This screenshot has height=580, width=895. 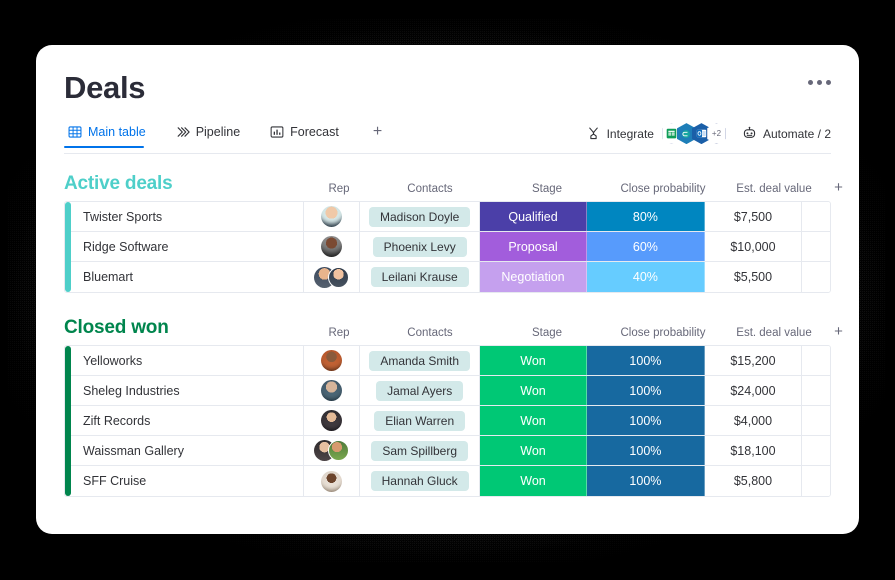 What do you see at coordinates (753, 421) in the screenshot?
I see `cell-est-deal-value: $4,000` at bounding box center [753, 421].